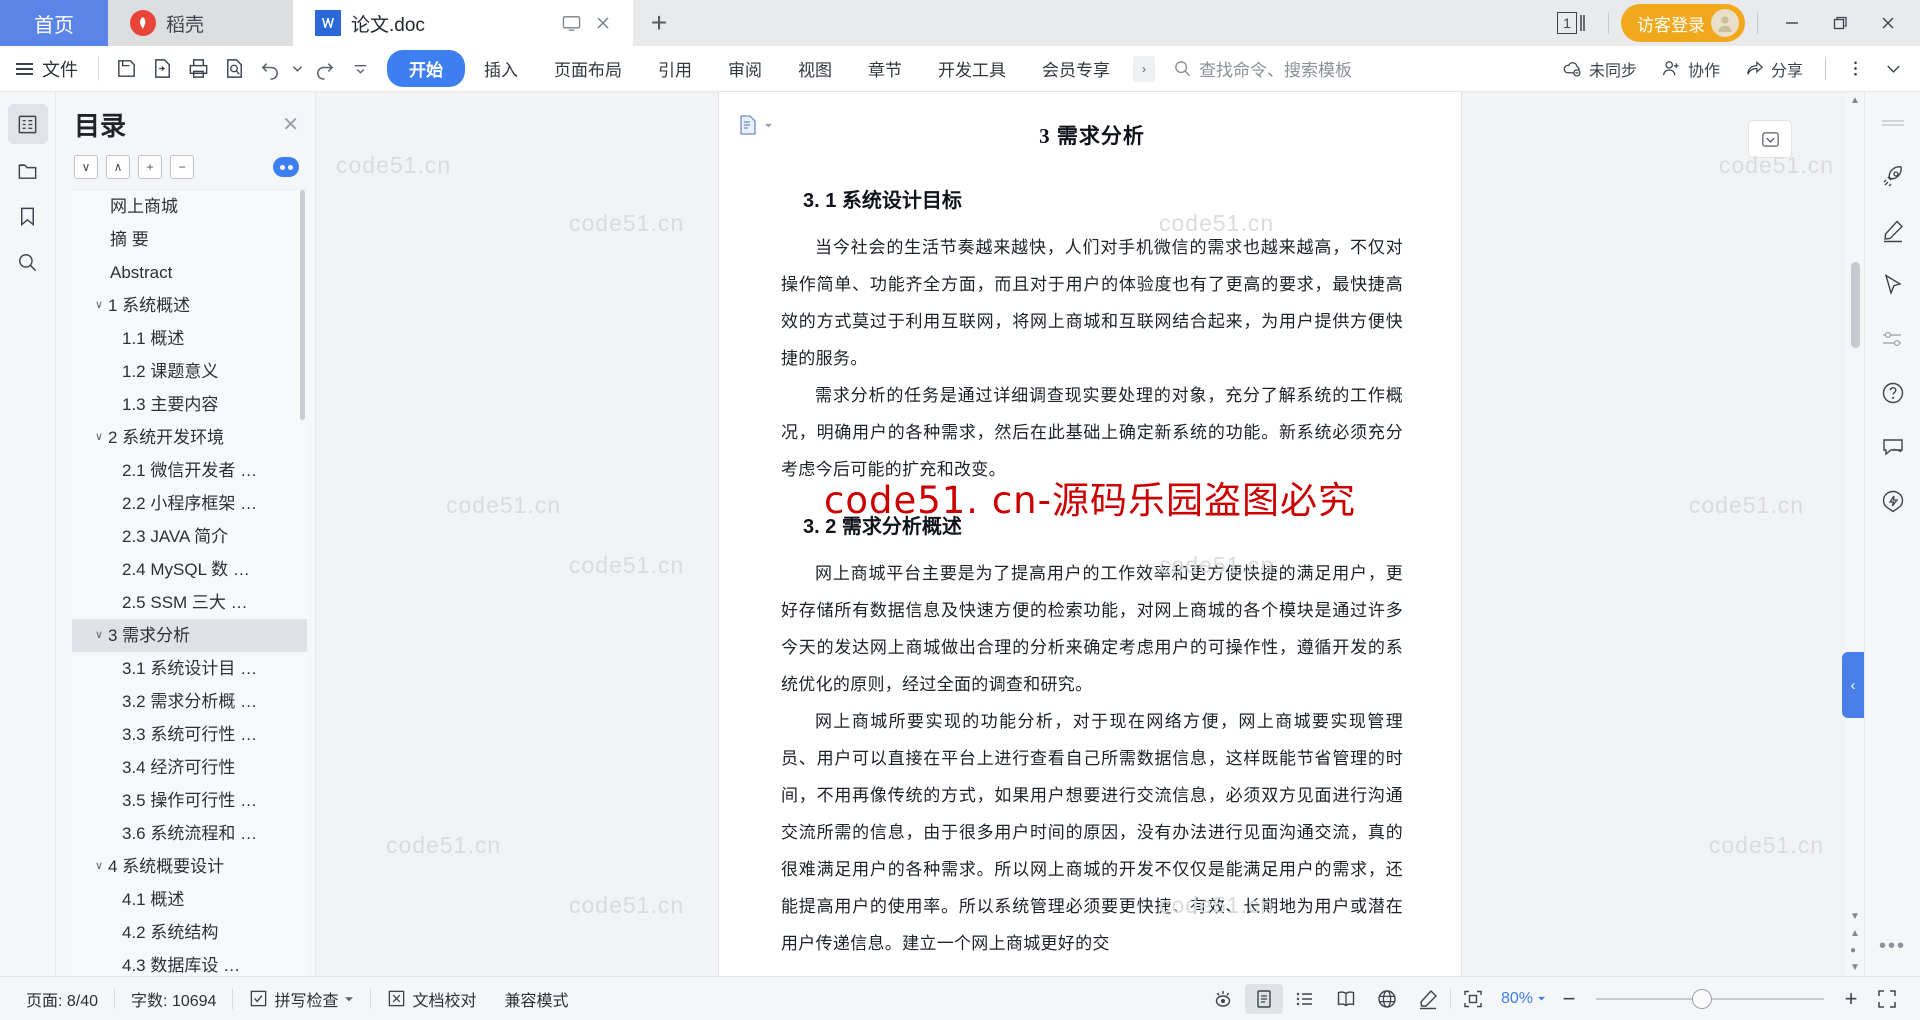  I want to click on ribbon-tab-page-layout: 页面布局, so click(588, 68).